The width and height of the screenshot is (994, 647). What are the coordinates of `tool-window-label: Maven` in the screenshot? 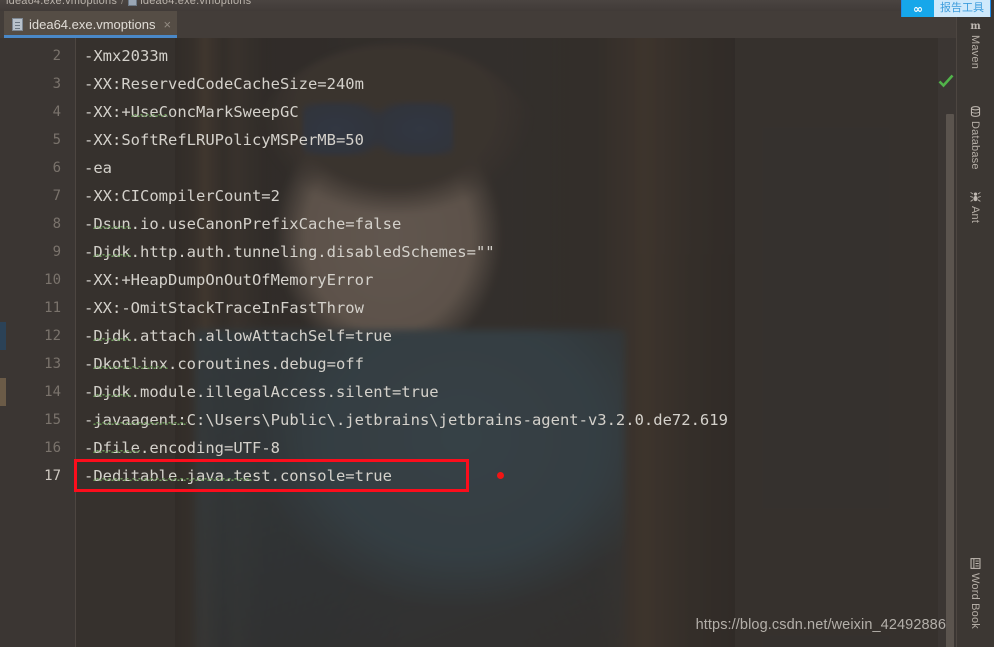 It's located at (975, 52).